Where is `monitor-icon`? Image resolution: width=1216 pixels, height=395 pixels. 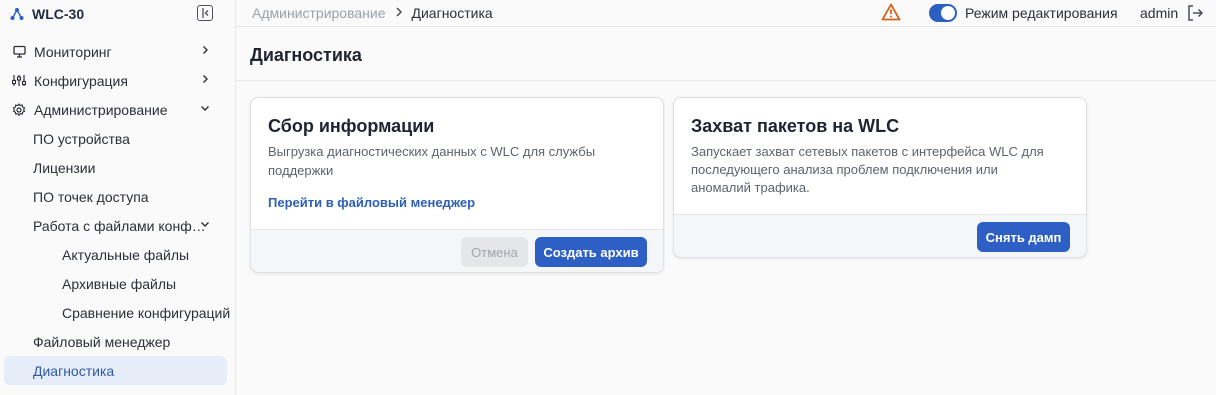 monitor-icon is located at coordinates (19, 52).